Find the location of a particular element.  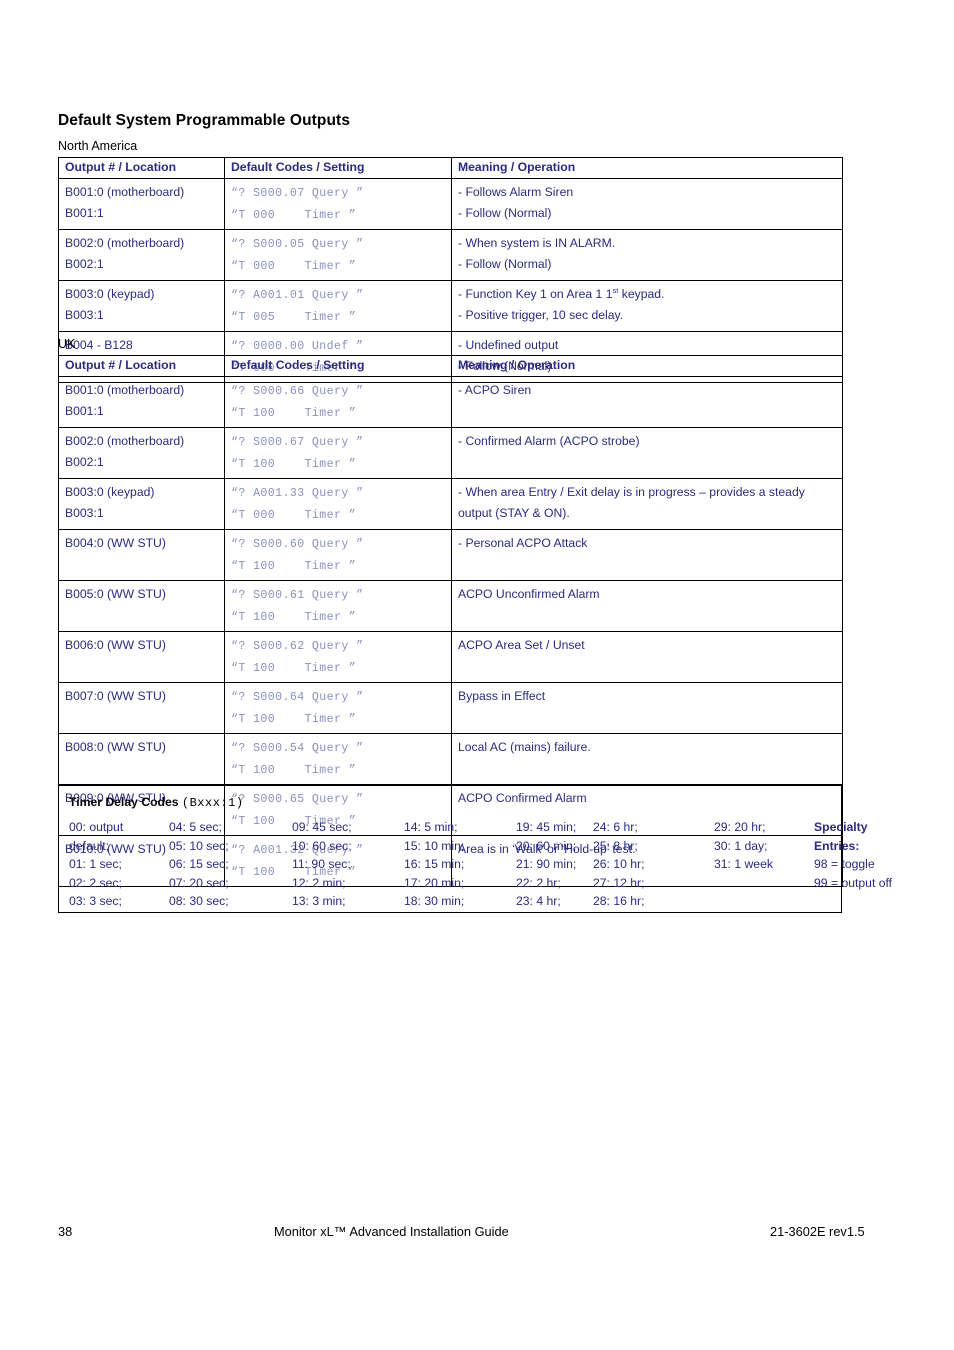

cell-line: B003:0 (keypad) is located at coordinates (141, 294).